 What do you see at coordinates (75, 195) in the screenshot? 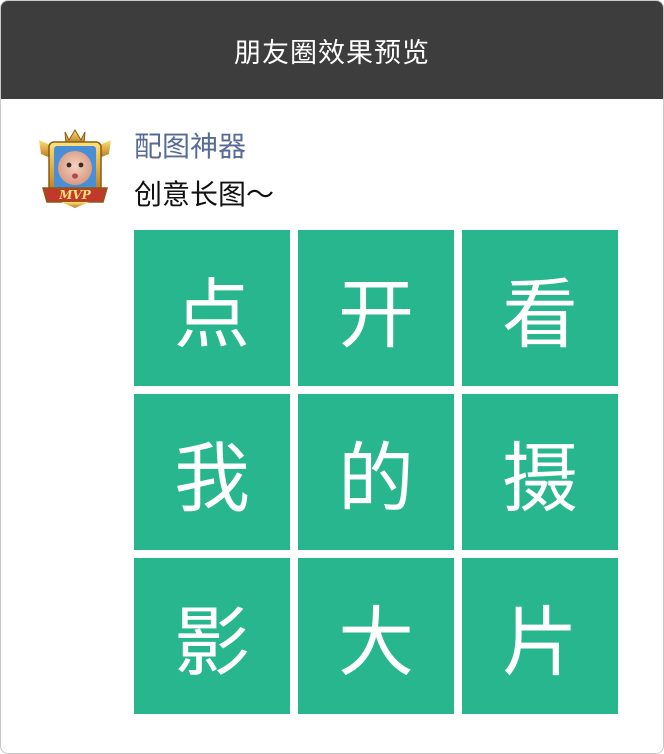
I see `svg-text: MVP` at bounding box center [75, 195].